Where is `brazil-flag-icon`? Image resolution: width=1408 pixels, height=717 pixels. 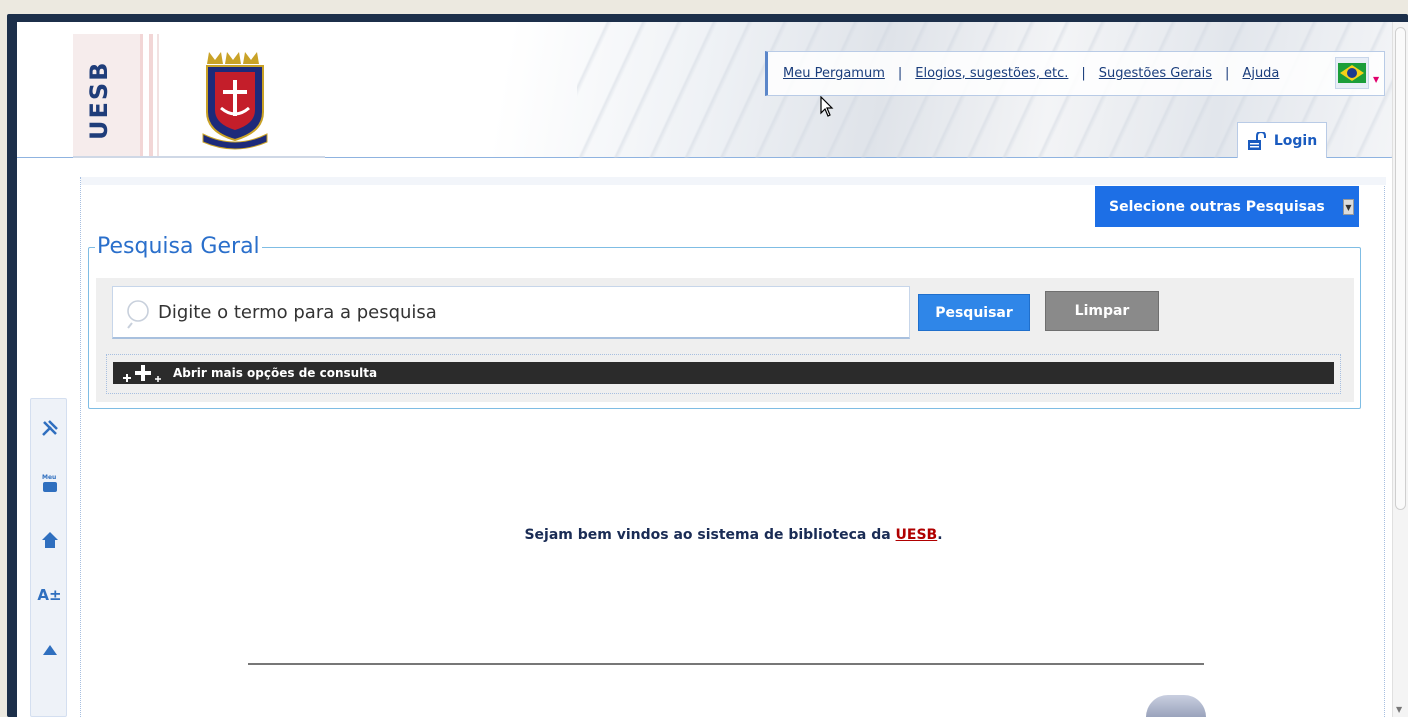 brazil-flag-icon is located at coordinates (1352, 73).